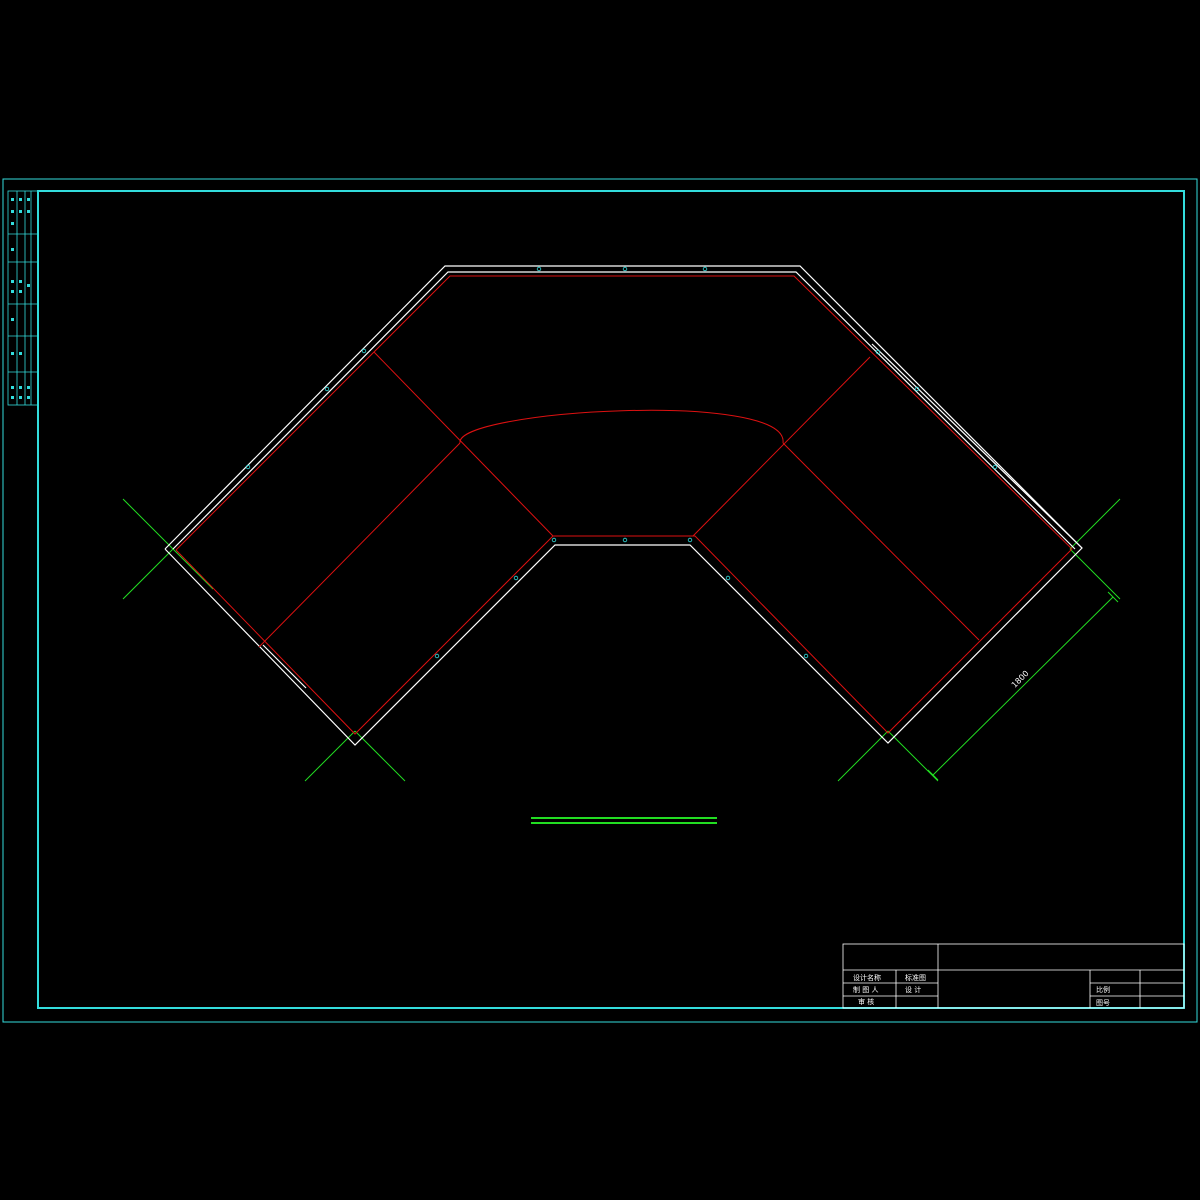 This screenshot has height=1200, width=1200. Describe the element at coordinates (865, 989) in the screenshot. I see `title-block-drawn-label: 制 图 人` at that location.